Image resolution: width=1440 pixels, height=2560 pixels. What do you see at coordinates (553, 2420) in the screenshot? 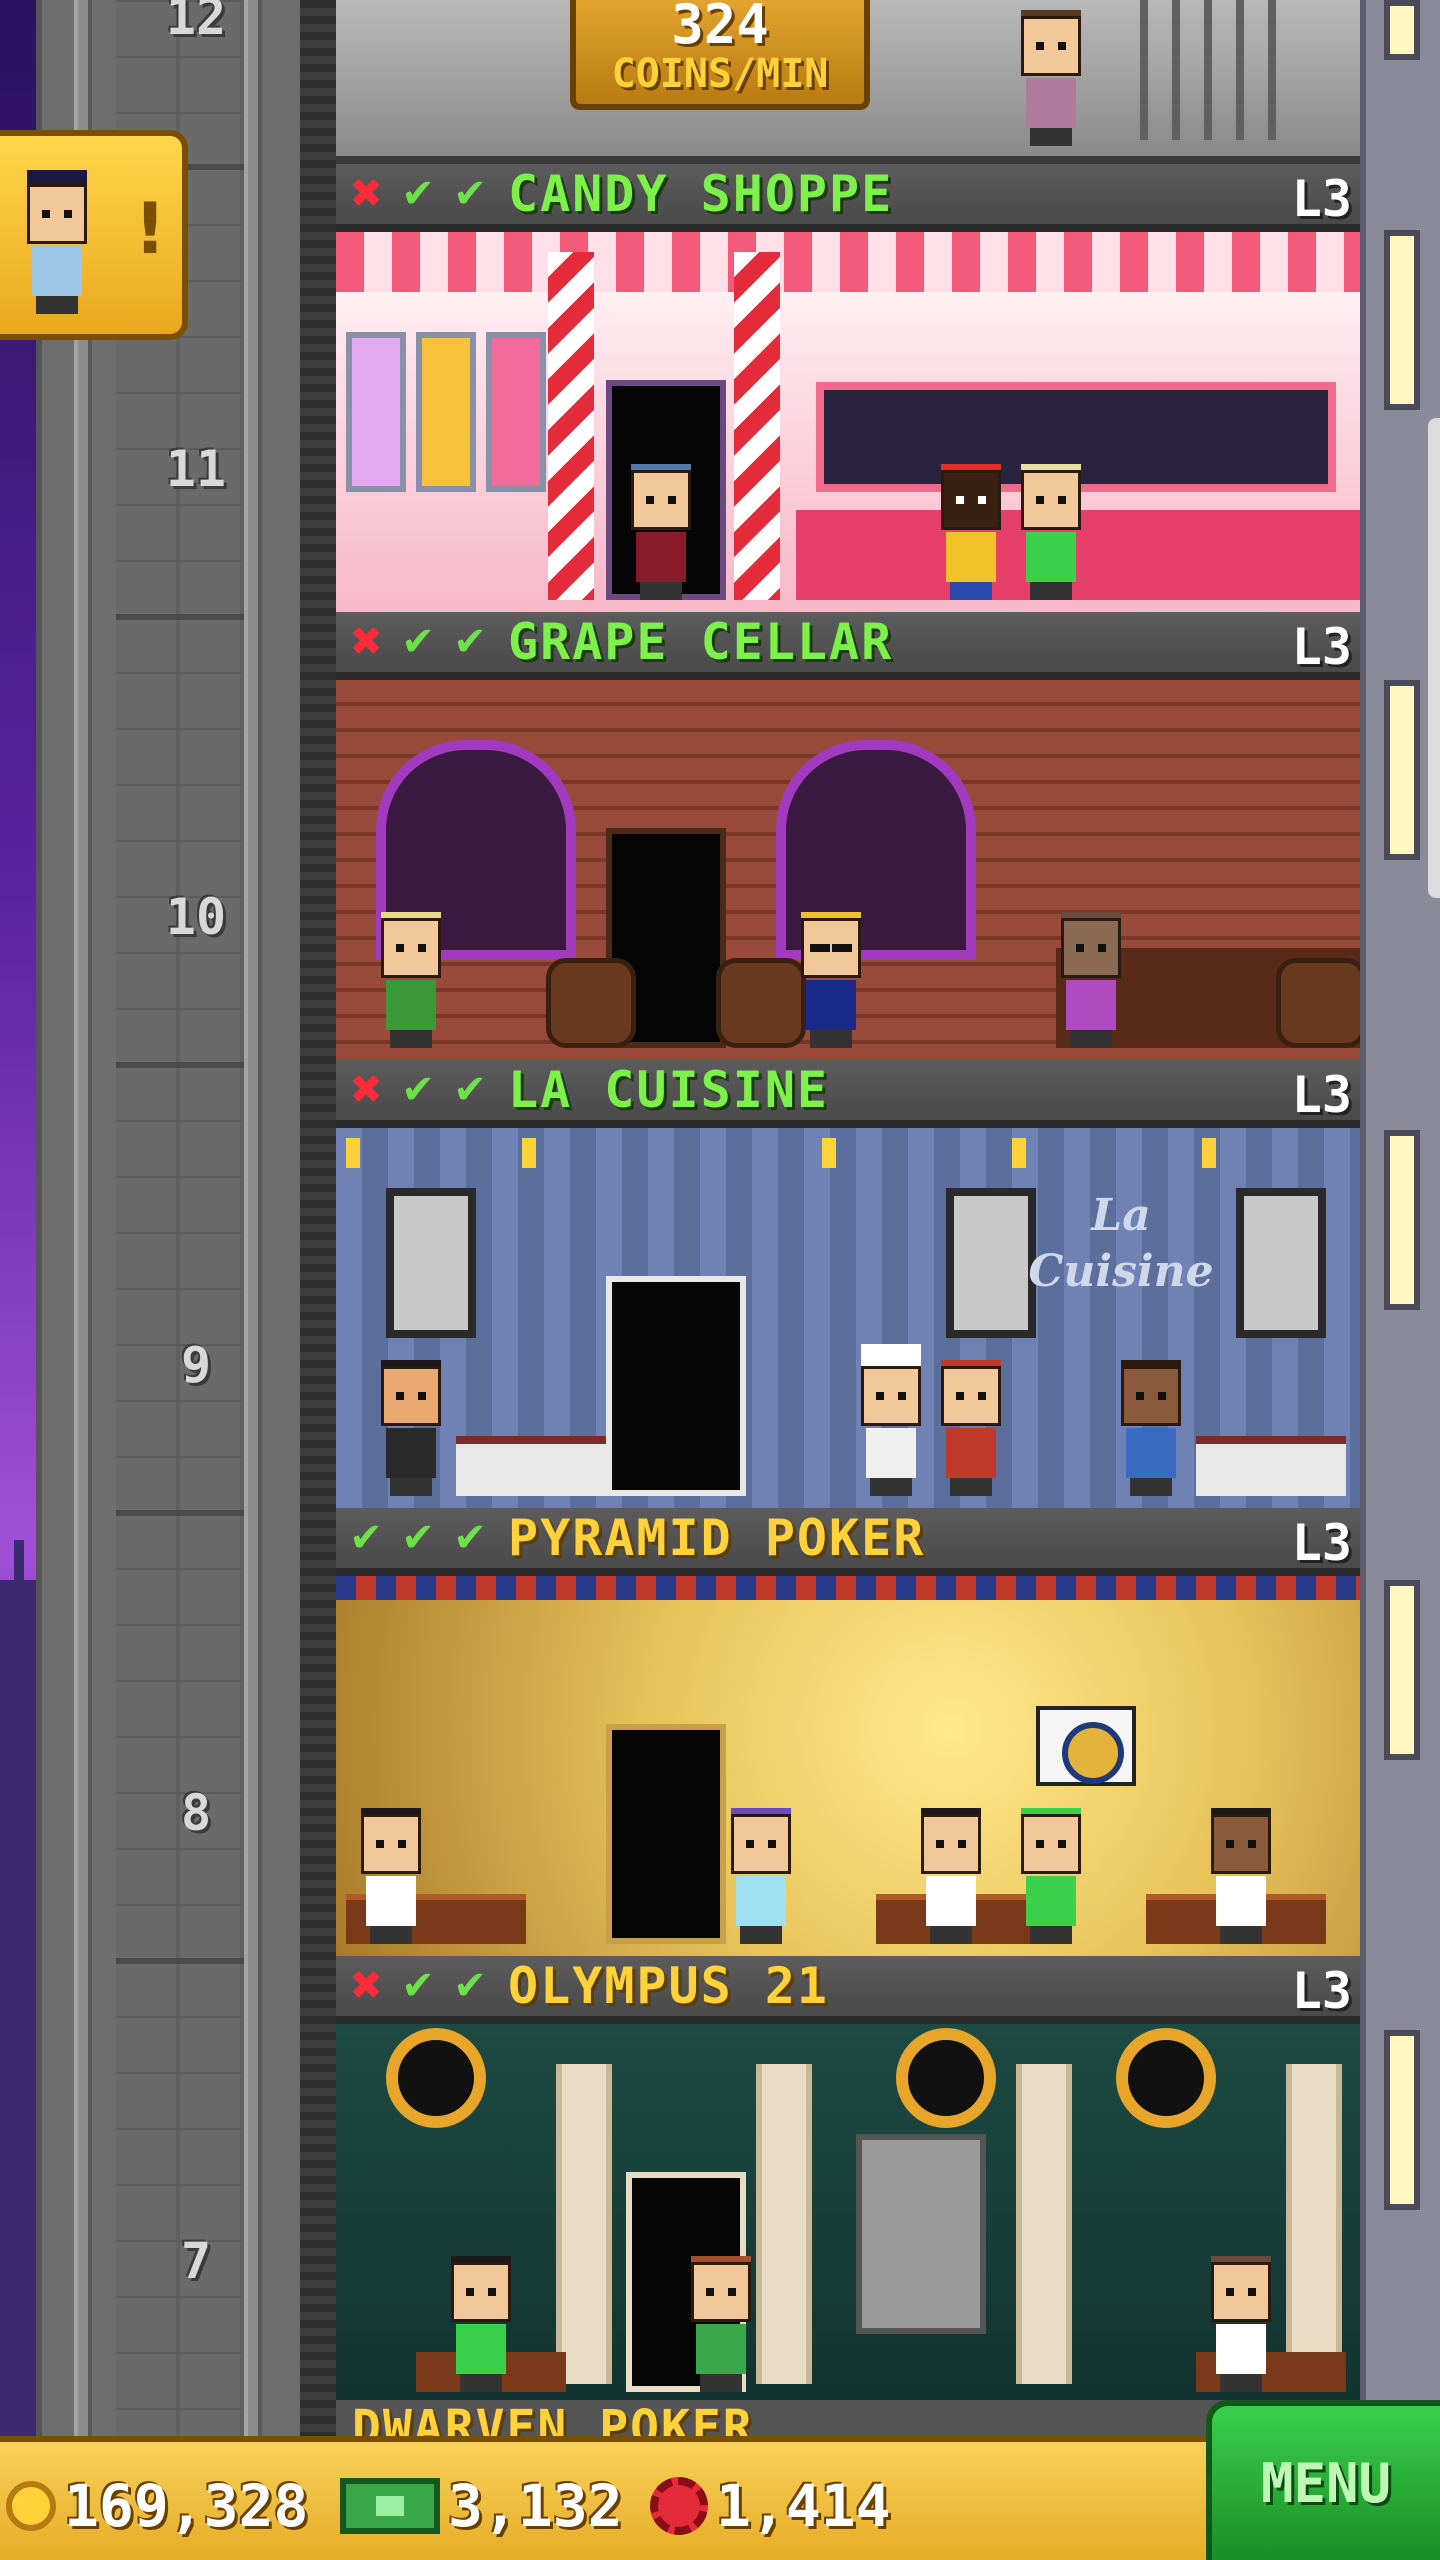
I see `floor-name: DWARVEN POKER` at bounding box center [553, 2420].